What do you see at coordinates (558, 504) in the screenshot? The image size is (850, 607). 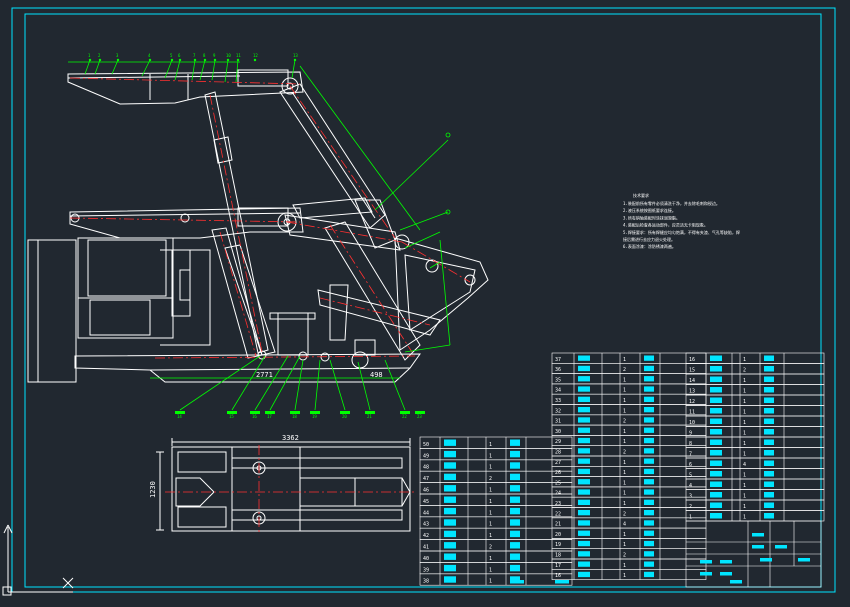 I see `part-number: 23` at bounding box center [558, 504].